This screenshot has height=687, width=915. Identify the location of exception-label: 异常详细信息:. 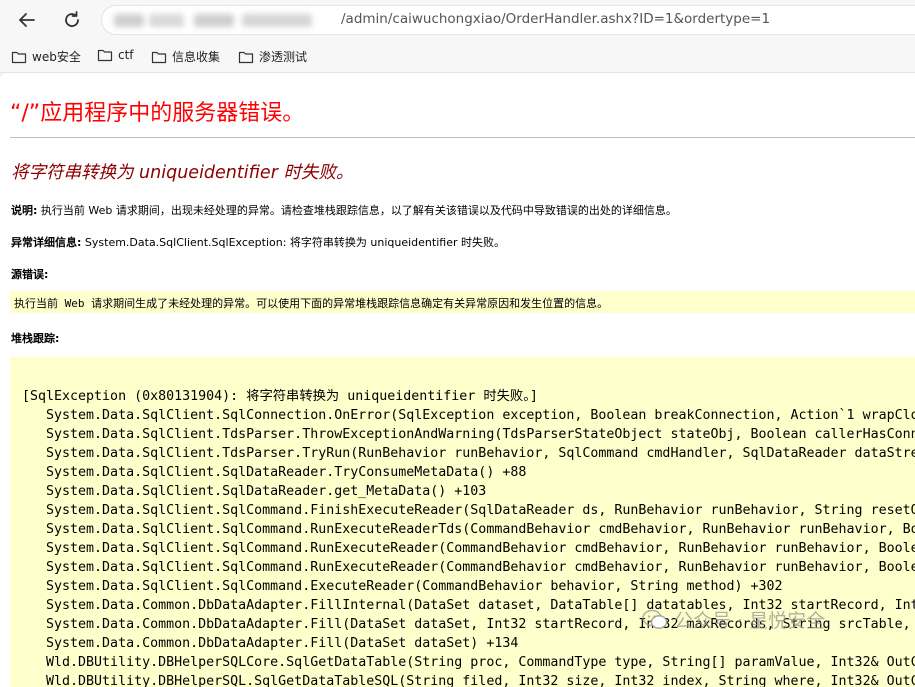
(46, 242).